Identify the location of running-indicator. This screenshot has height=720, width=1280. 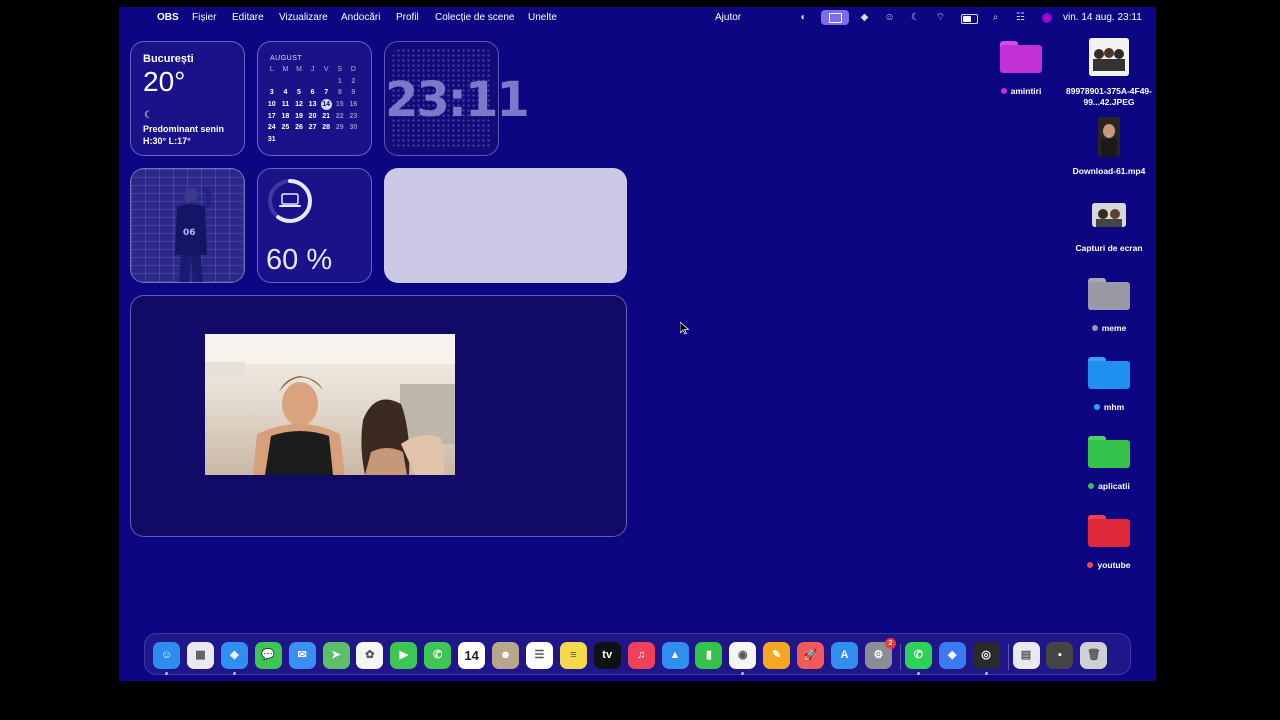
(986, 673).